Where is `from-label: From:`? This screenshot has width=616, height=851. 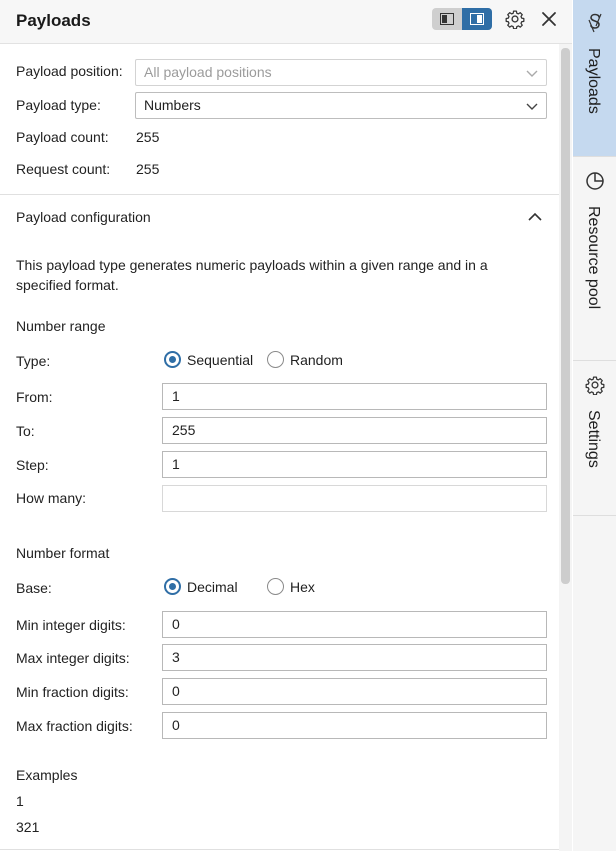 from-label: From: is located at coordinates (34, 397).